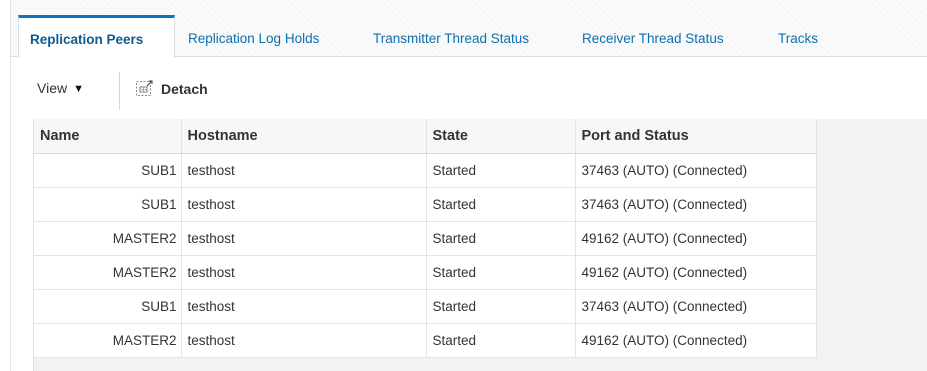 The width and height of the screenshot is (927, 371). I want to click on caret-down-icon: ▼, so click(78, 89).